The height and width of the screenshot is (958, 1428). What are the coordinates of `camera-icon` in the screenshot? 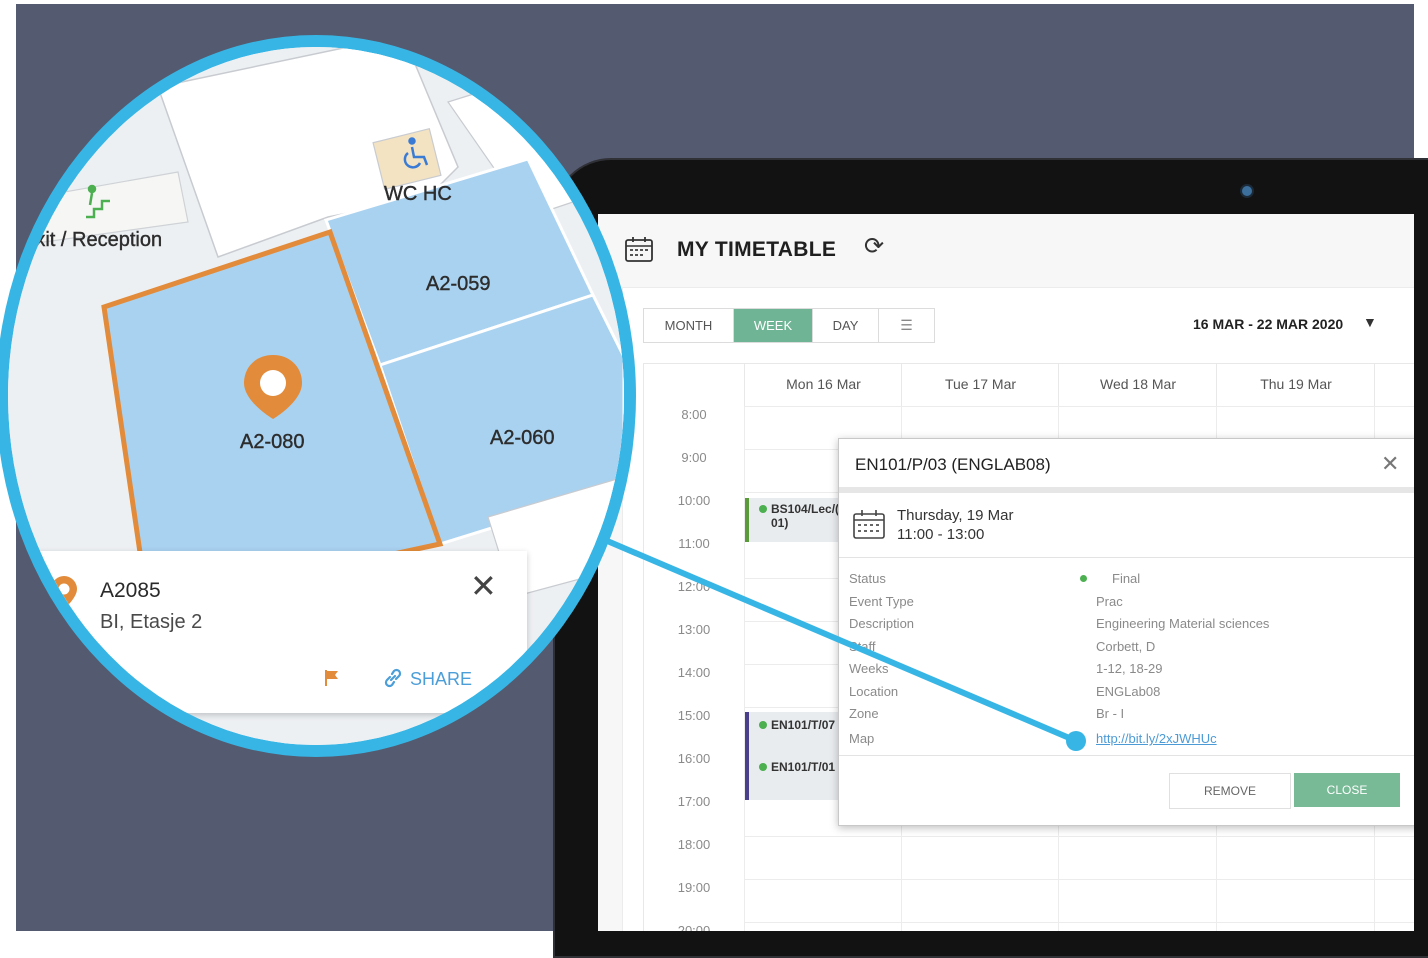 It's located at (1247, 191).